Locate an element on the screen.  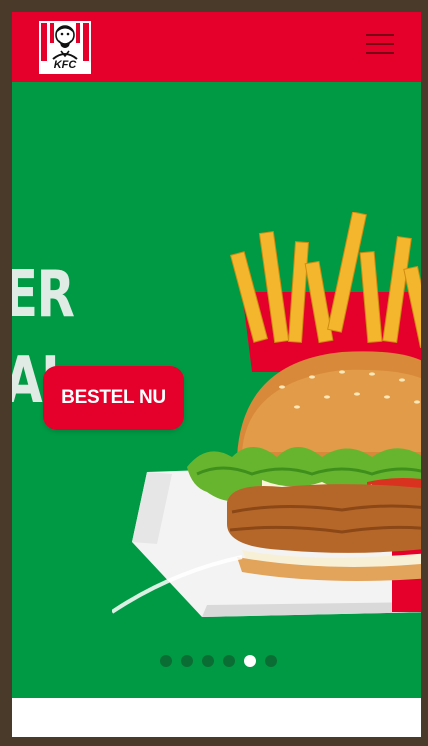
kfc-logo: KFC is located at coordinates (65, 47).